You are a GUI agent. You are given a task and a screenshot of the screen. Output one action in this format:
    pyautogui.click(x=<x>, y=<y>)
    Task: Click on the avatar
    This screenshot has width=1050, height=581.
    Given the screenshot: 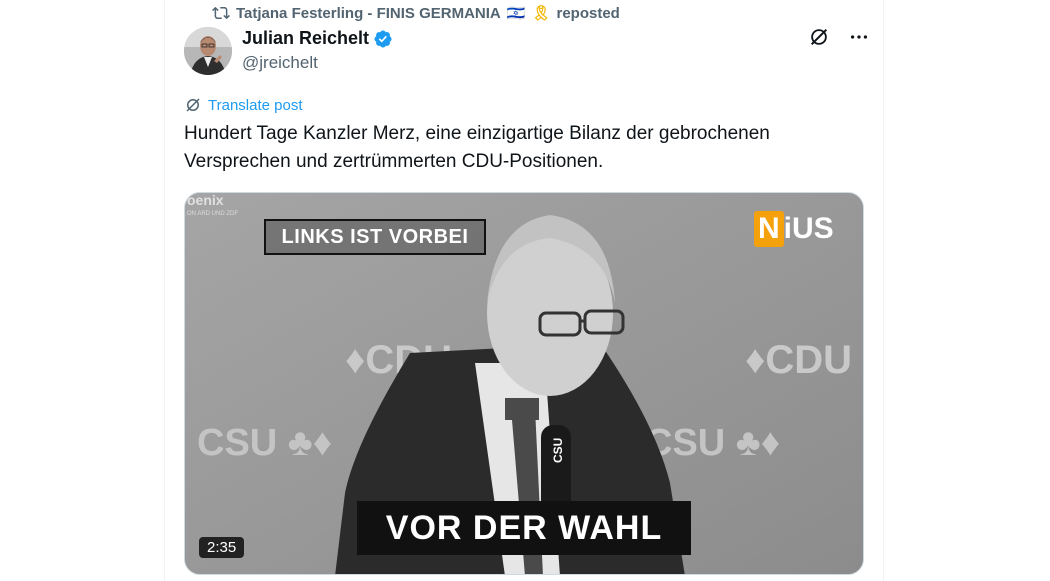 What is the action you would take?
    pyautogui.click(x=208, y=51)
    